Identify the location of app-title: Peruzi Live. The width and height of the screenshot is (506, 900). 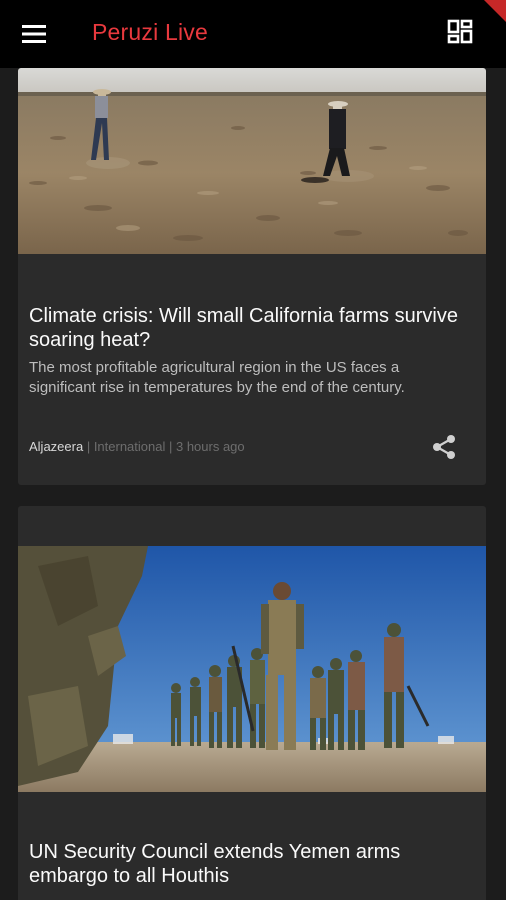
(150, 32).